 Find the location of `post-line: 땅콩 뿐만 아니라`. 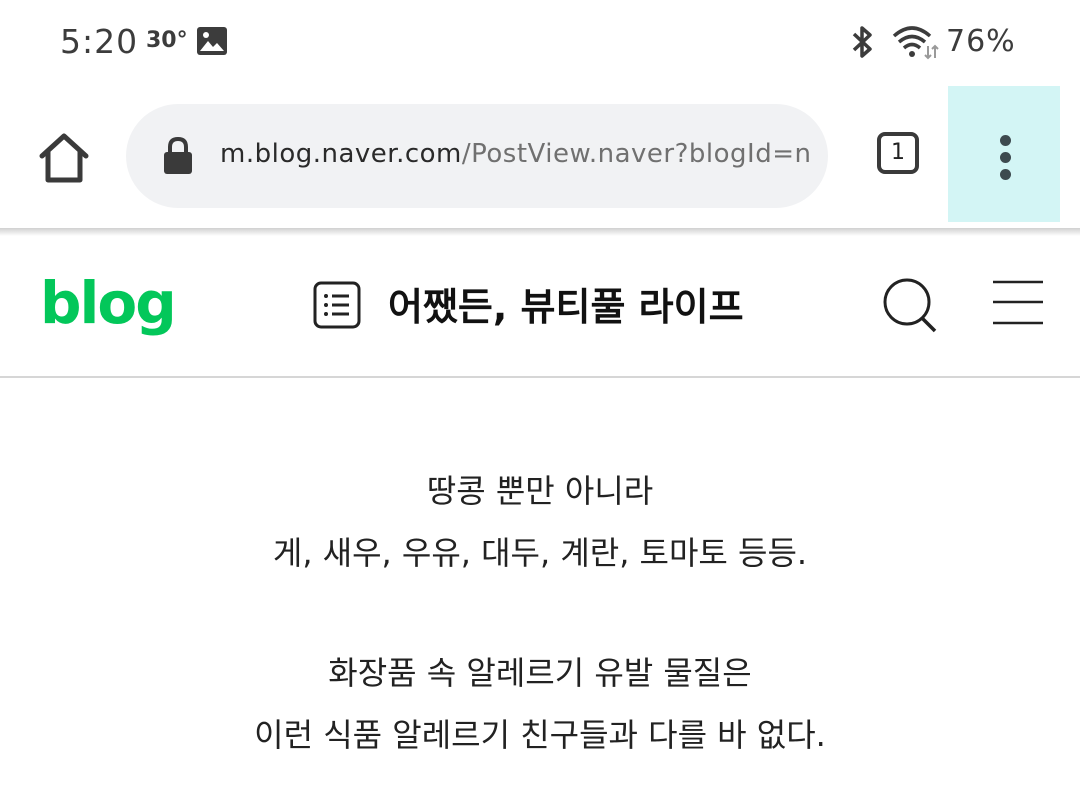

post-line: 땅콩 뿐만 아니라 is located at coordinates (540, 491).